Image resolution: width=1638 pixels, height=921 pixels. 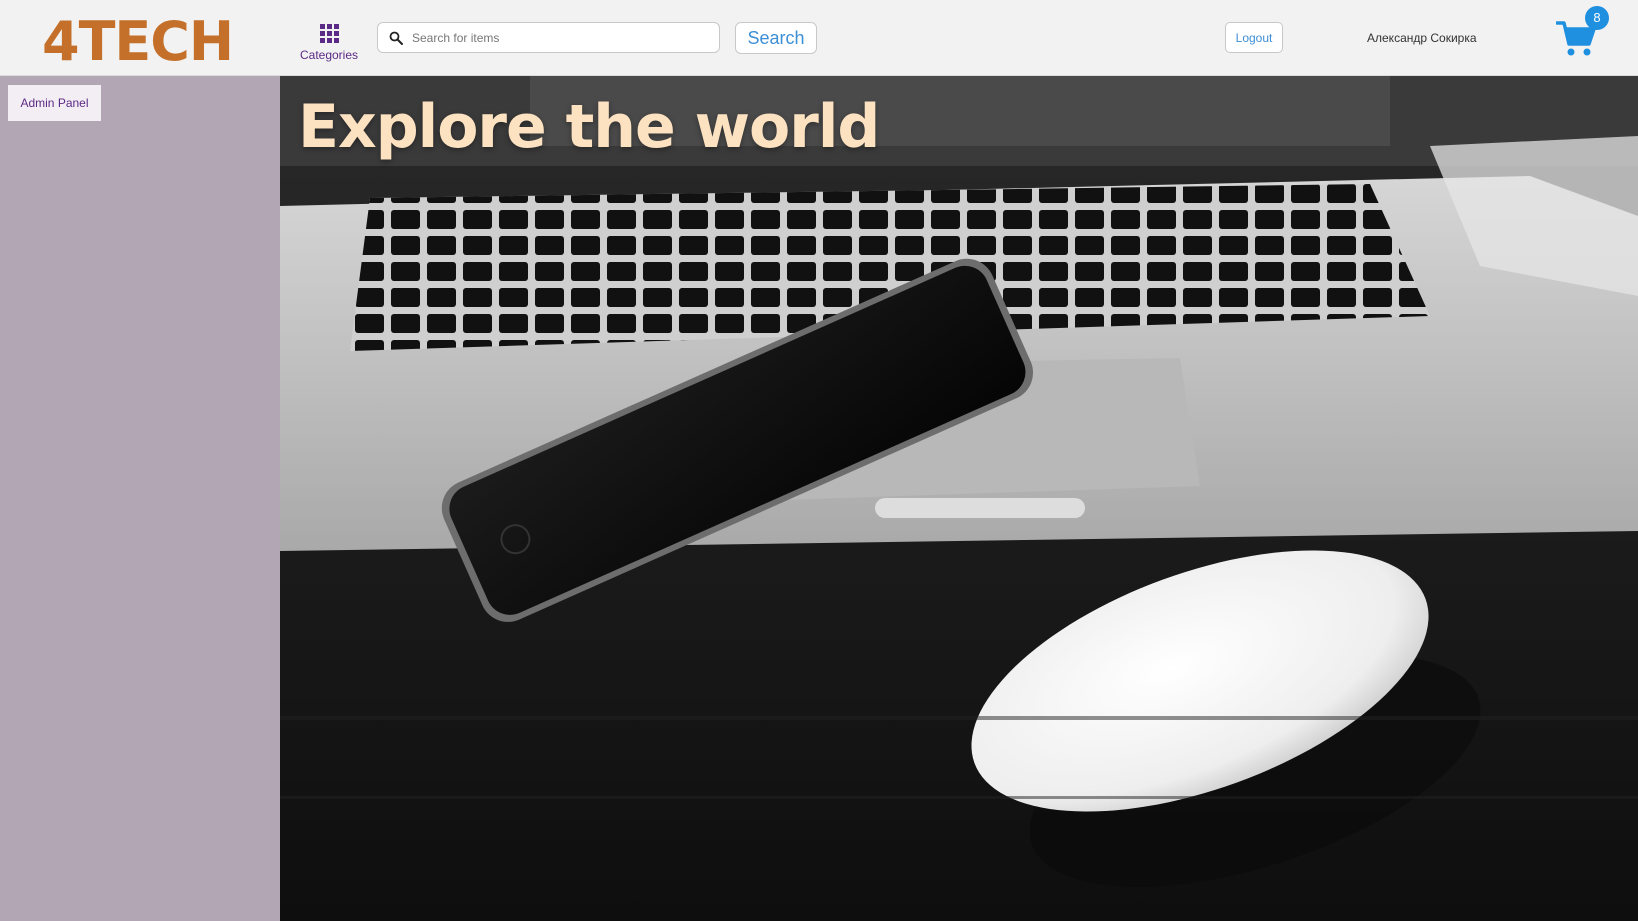 I want to click on logo: 4TECH, so click(x=138, y=42).